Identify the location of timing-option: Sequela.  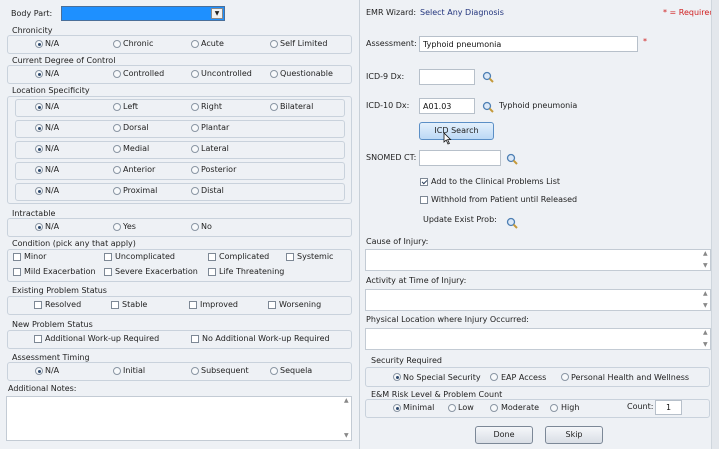
(296, 370).